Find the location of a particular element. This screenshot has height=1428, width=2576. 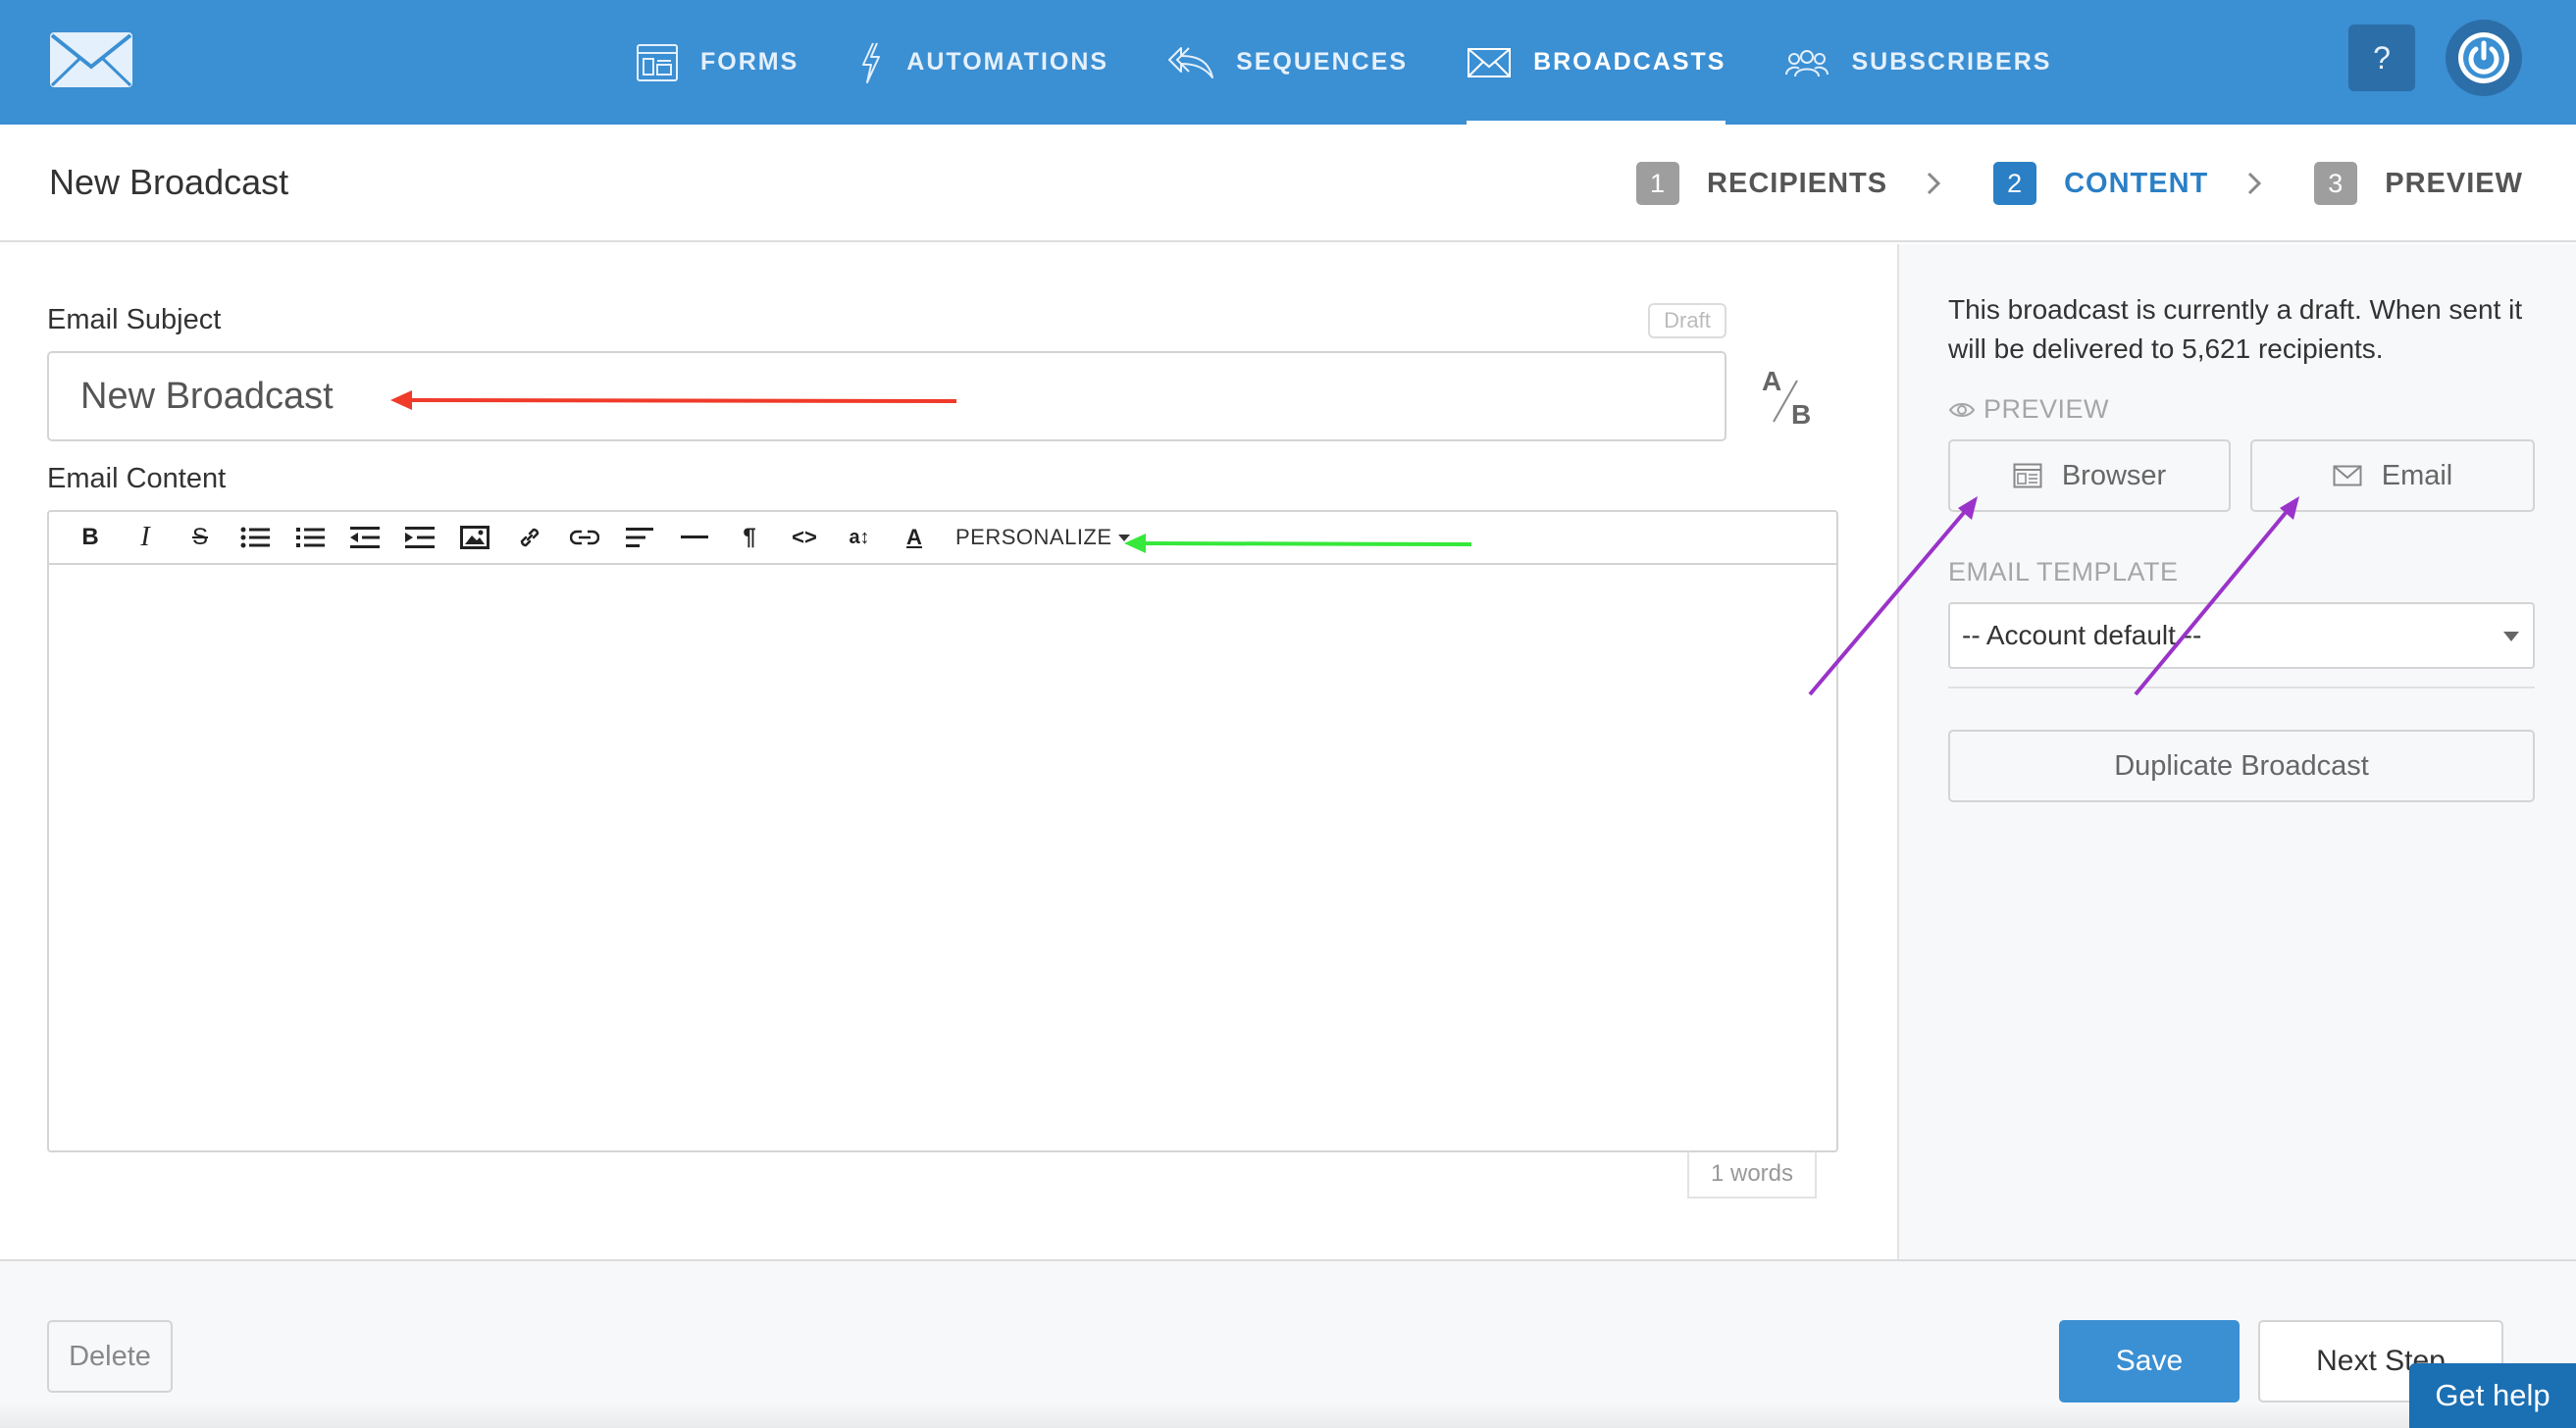

align-left-icon is located at coordinates (639, 537).